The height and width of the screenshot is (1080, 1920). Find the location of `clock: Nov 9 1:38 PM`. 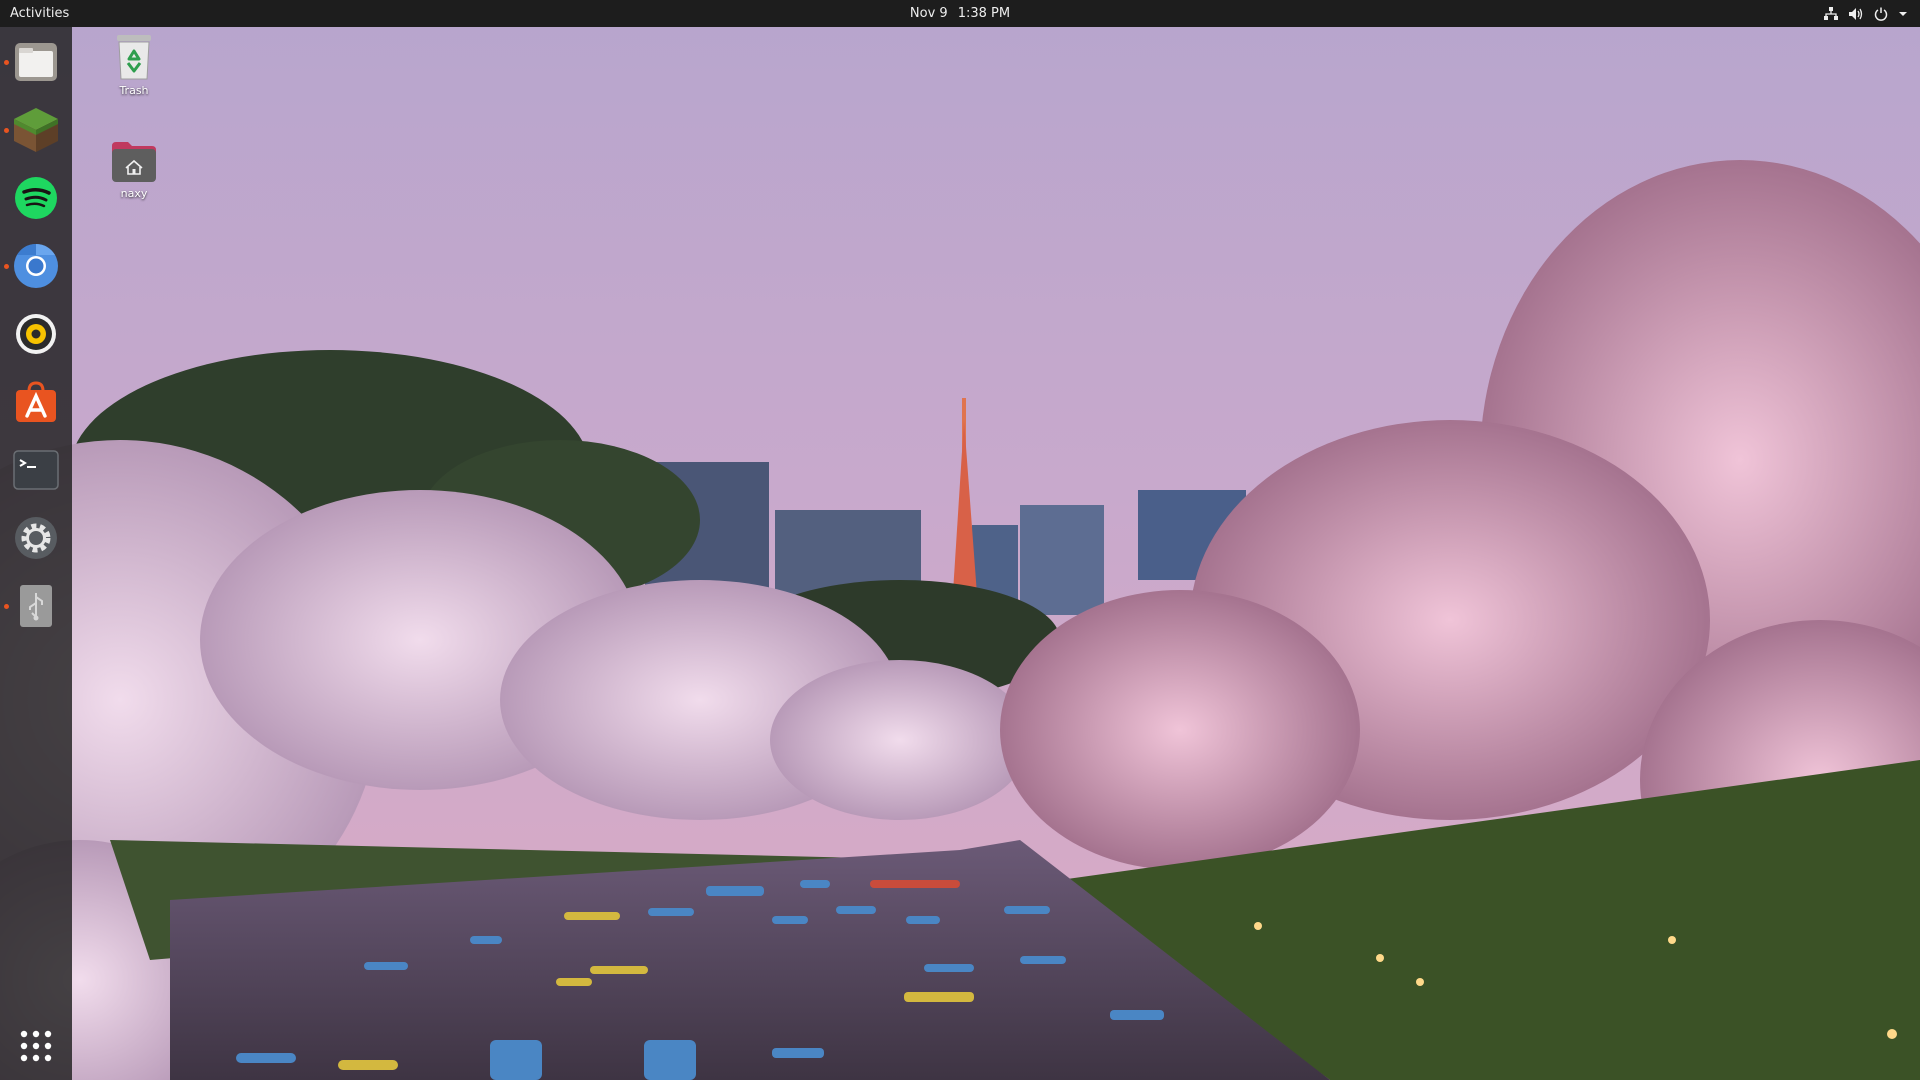

clock: Nov 9 1:38 PM is located at coordinates (960, 13).